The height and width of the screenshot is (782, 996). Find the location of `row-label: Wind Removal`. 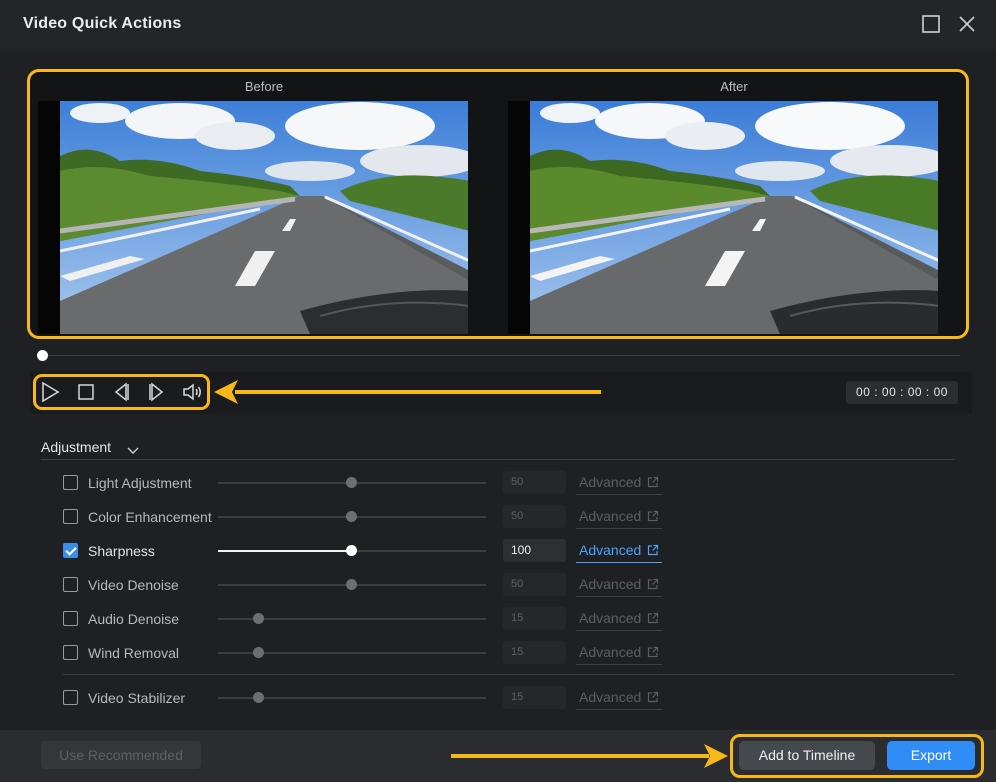

row-label: Wind Removal is located at coordinates (134, 653).